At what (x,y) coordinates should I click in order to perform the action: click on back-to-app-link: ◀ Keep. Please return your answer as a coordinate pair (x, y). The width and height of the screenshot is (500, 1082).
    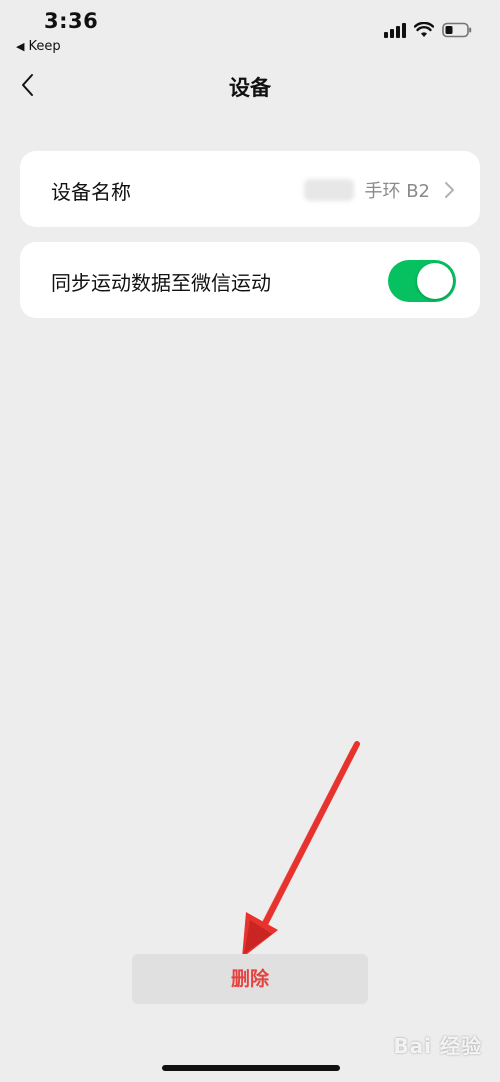
    Looking at the image, I should click on (38, 46).